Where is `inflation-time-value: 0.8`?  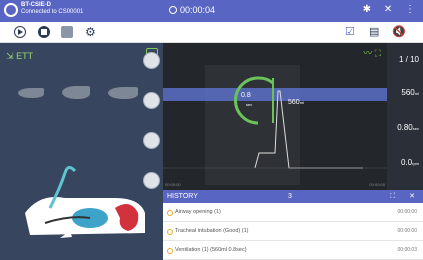 inflation-time-value: 0.8 is located at coordinates (246, 95).